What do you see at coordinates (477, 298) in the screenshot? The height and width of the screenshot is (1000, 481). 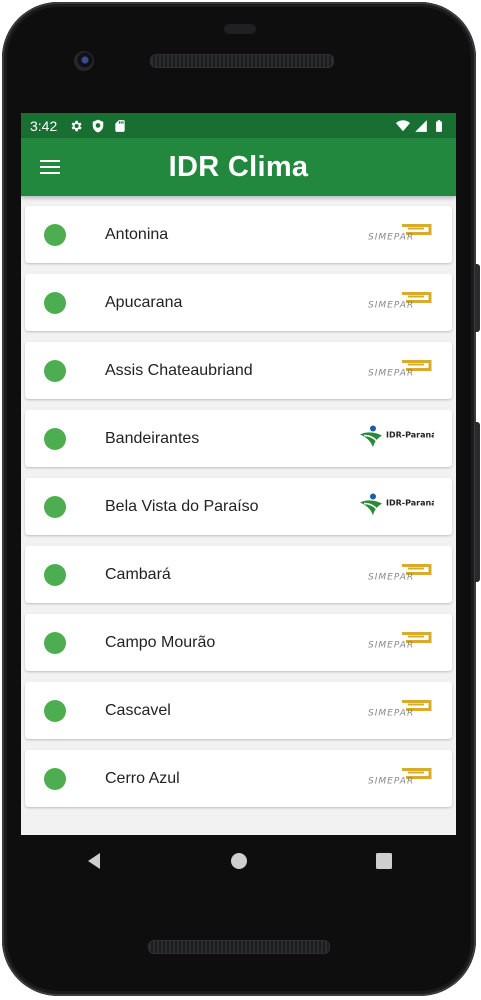 I see `power-button` at bounding box center [477, 298].